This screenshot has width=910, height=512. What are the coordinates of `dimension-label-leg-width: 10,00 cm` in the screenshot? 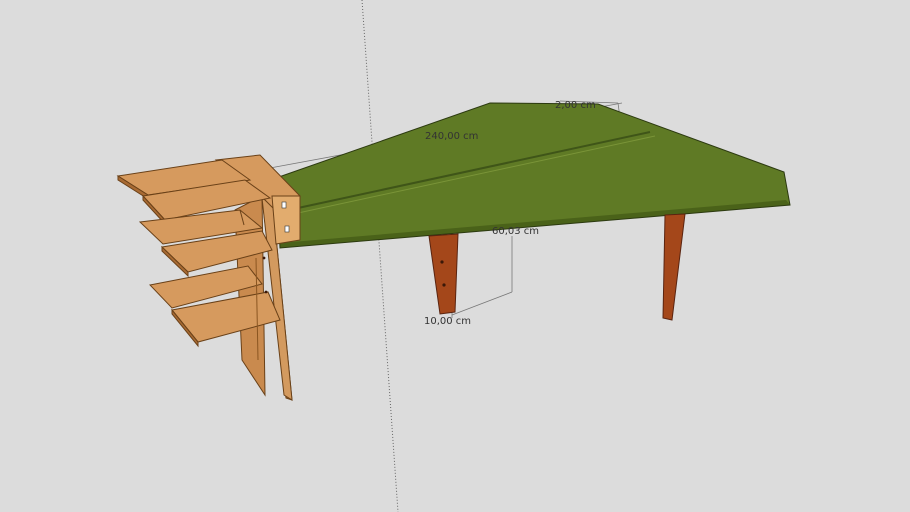 It's located at (447, 321).